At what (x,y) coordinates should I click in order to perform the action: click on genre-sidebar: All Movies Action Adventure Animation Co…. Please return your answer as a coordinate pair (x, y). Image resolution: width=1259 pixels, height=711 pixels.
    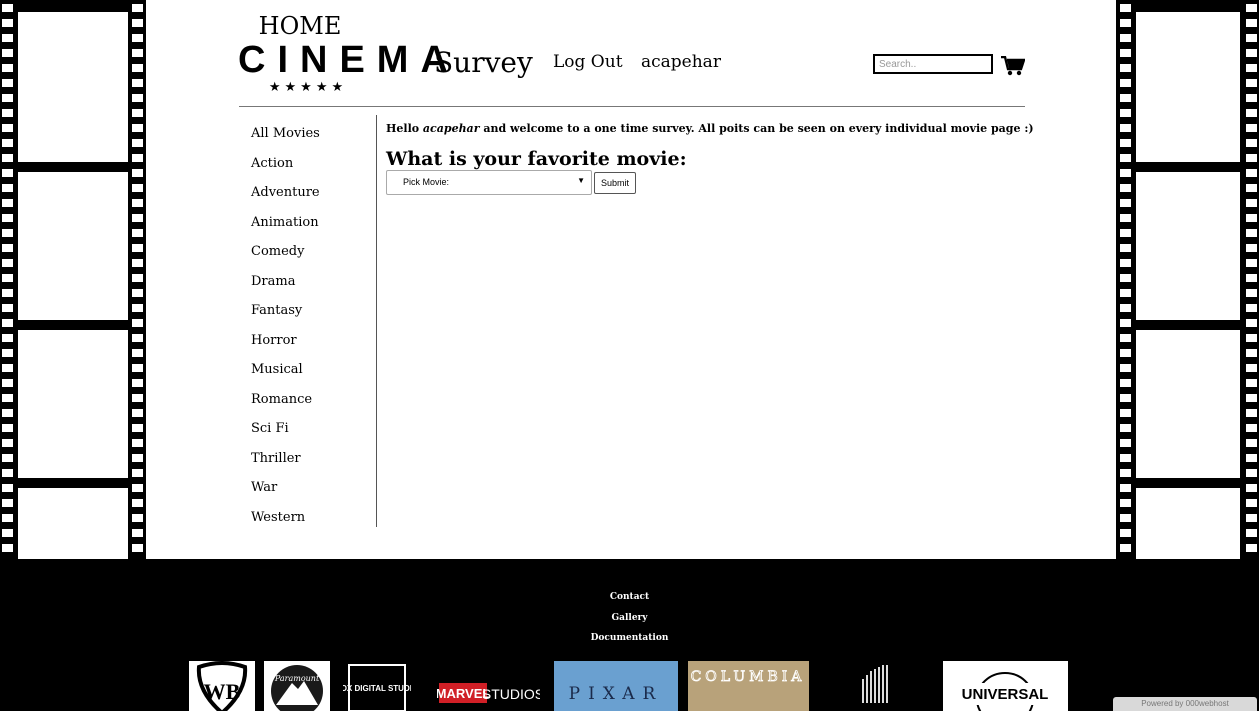
    Looking at the image, I should click on (311, 331).